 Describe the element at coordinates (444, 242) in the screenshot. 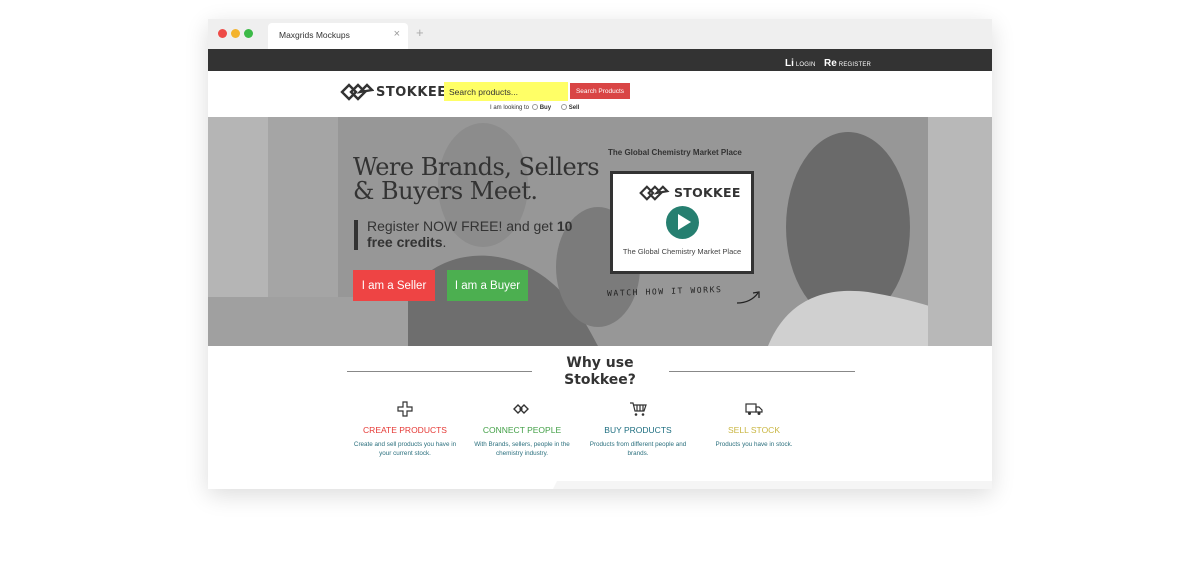

I see `hero-subtitle-end: .` at that location.